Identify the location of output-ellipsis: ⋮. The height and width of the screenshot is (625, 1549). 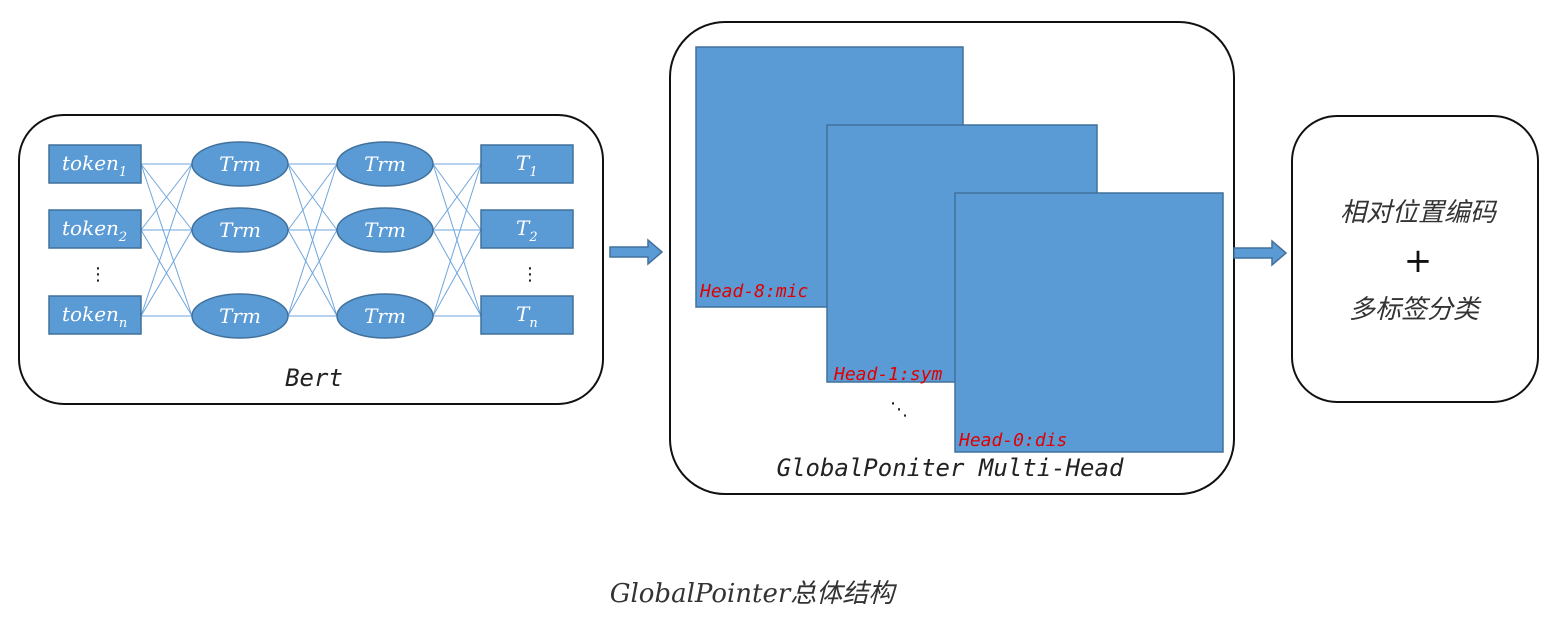
(530, 274).